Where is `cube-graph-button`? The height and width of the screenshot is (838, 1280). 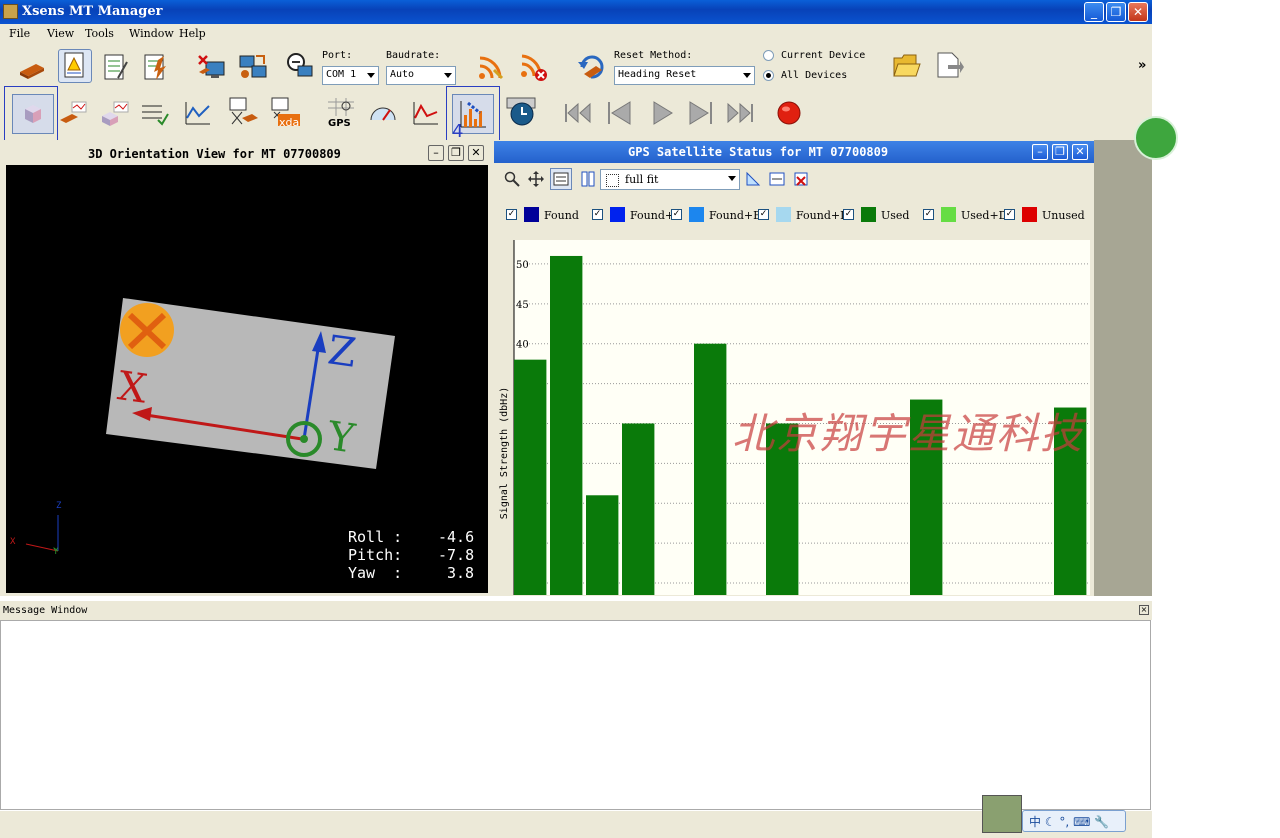
cube-graph-button is located at coordinates (115, 113).